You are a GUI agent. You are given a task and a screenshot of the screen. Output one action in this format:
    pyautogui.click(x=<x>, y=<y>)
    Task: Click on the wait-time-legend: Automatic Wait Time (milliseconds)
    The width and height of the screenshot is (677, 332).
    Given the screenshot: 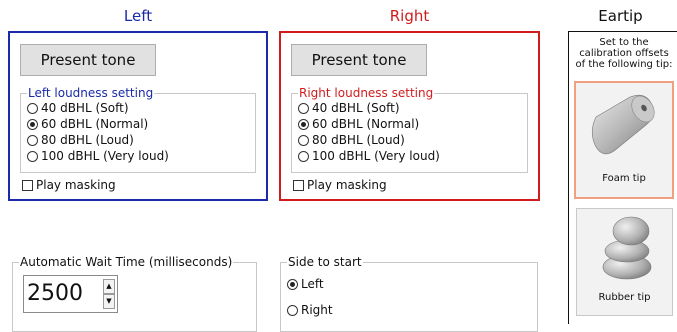 What is the action you would take?
    pyautogui.click(x=126, y=262)
    